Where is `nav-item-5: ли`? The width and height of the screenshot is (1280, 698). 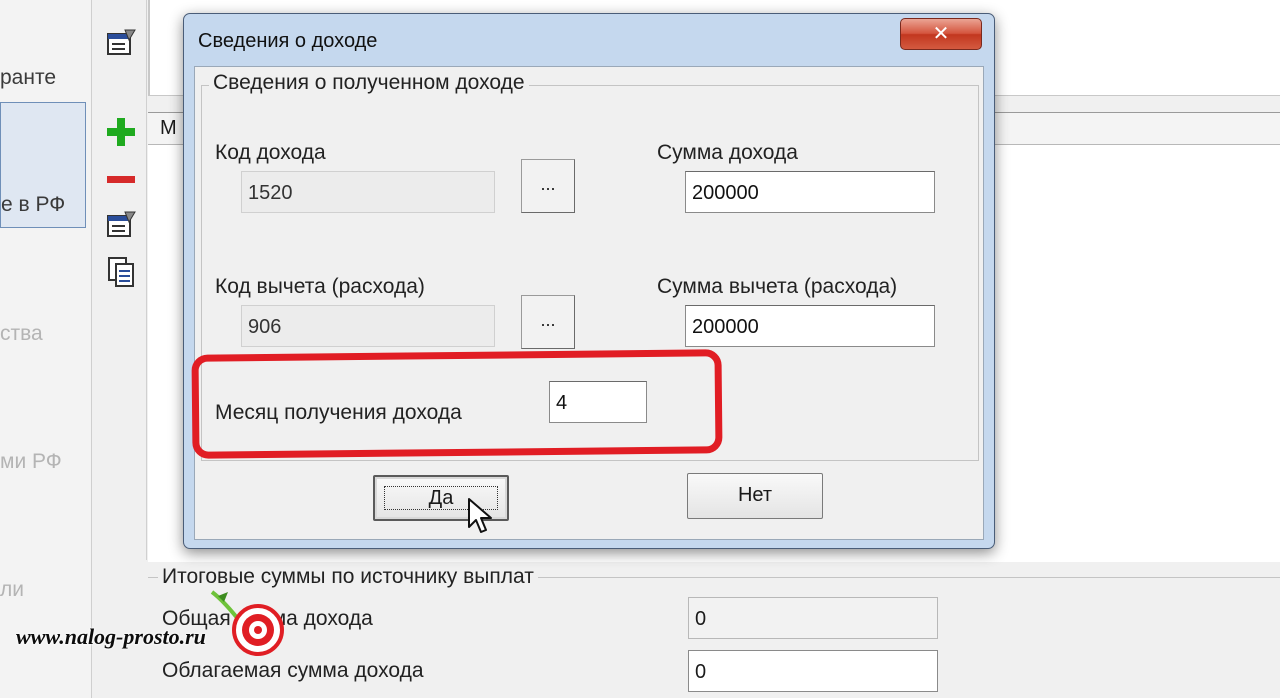
nav-item-5: ли is located at coordinates (12, 590).